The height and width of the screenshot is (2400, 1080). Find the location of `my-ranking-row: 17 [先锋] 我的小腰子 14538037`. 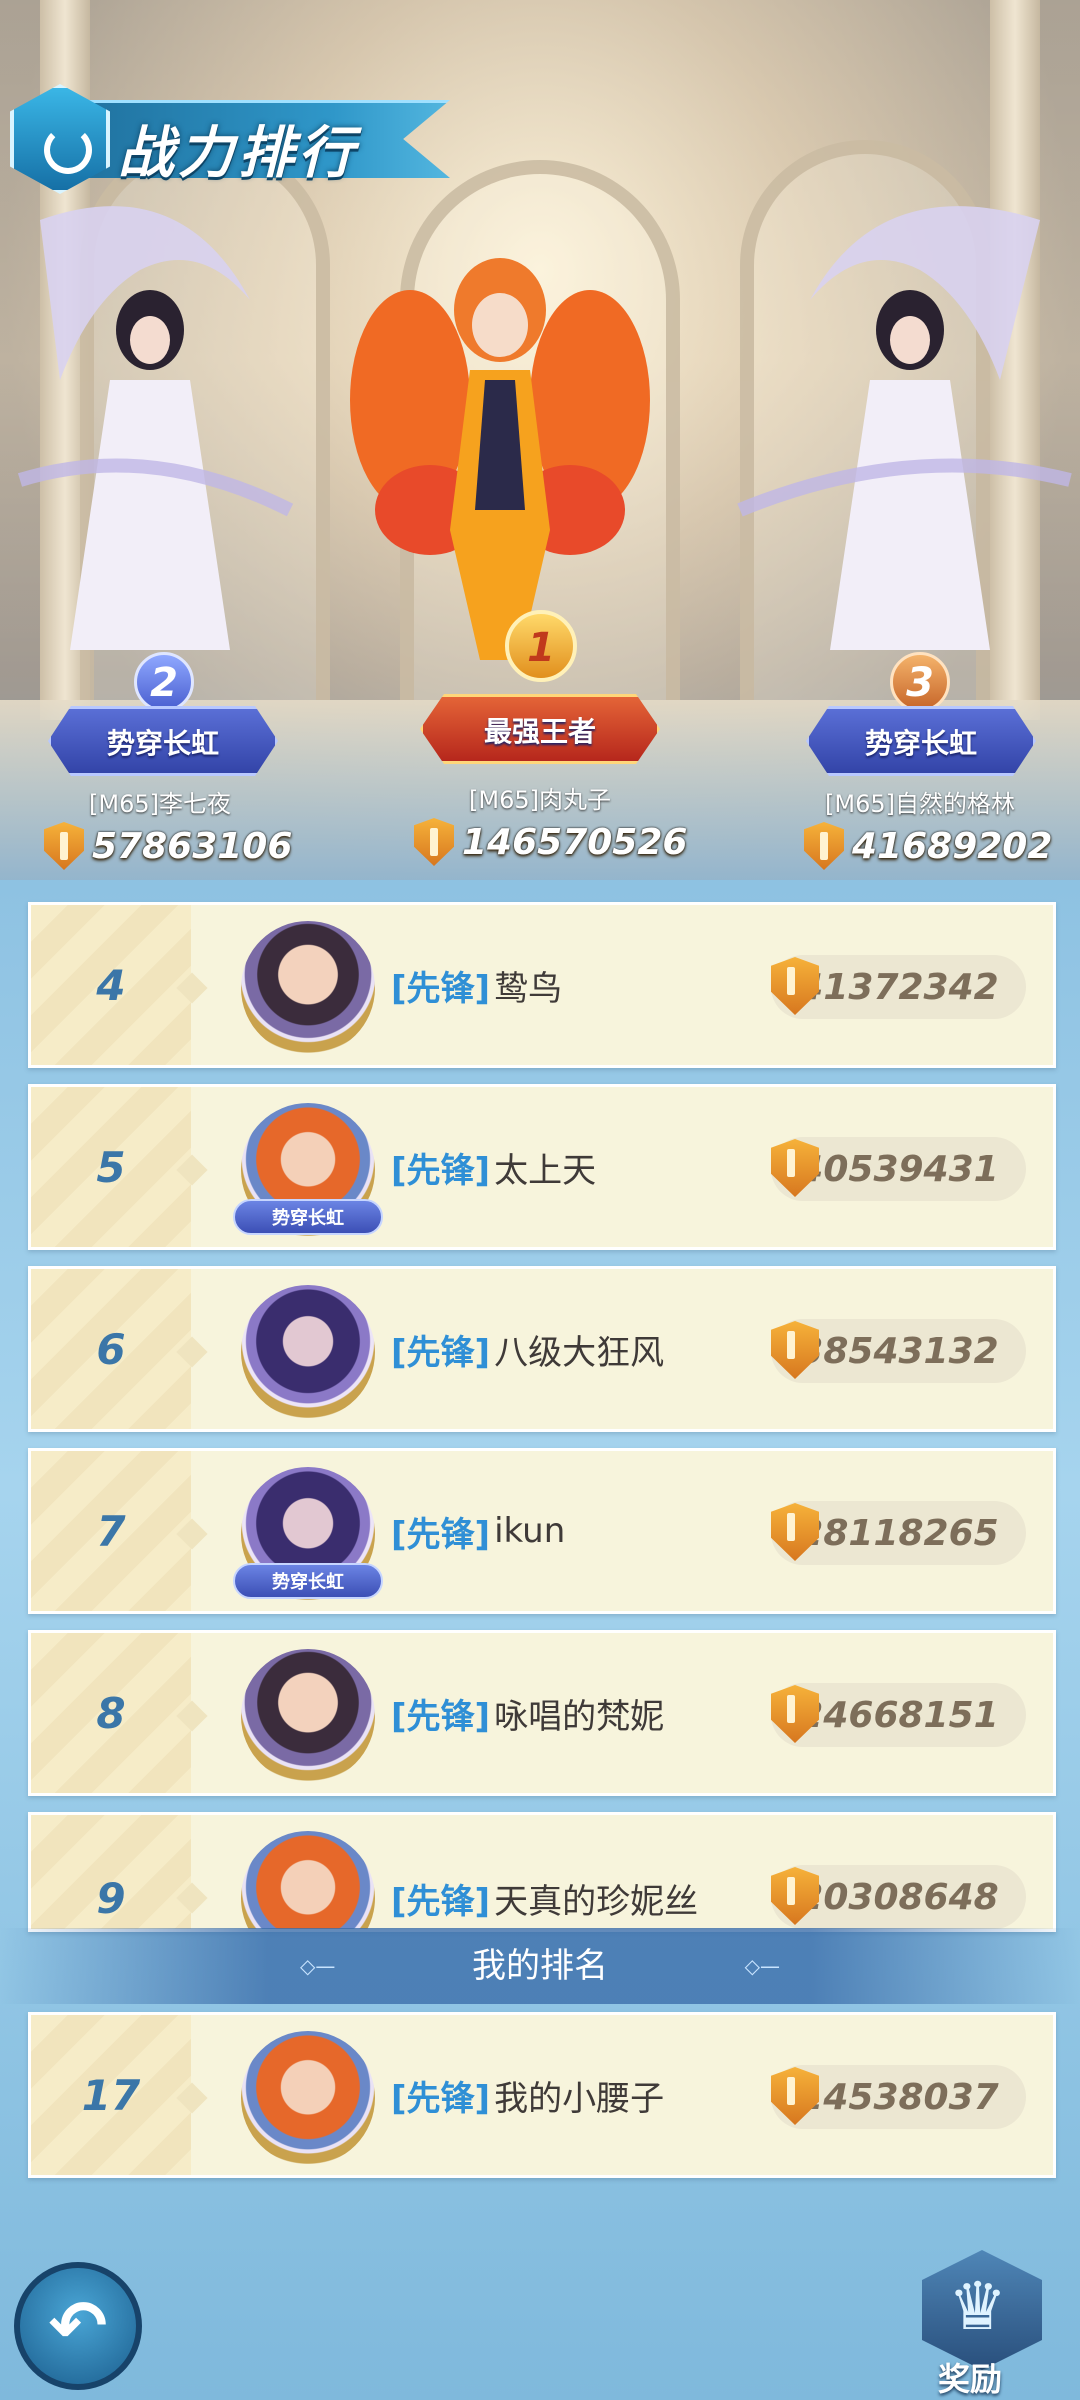

my-ranking-row: 17 [先锋] 我的小腰子 14538037 is located at coordinates (542, 2095).